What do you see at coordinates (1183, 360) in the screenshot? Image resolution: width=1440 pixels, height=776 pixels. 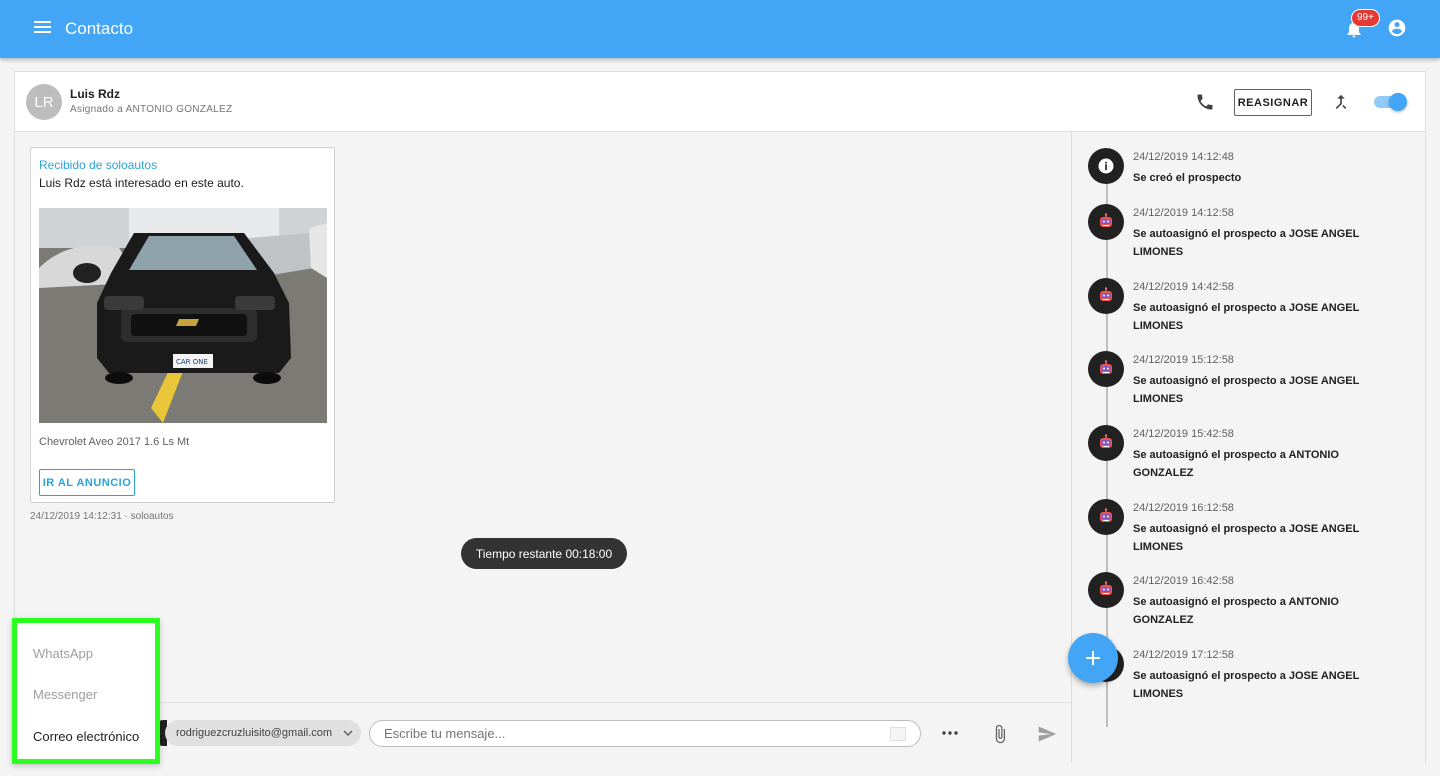 I see `timeline-date: 24/12/2019 15:12:58` at bounding box center [1183, 360].